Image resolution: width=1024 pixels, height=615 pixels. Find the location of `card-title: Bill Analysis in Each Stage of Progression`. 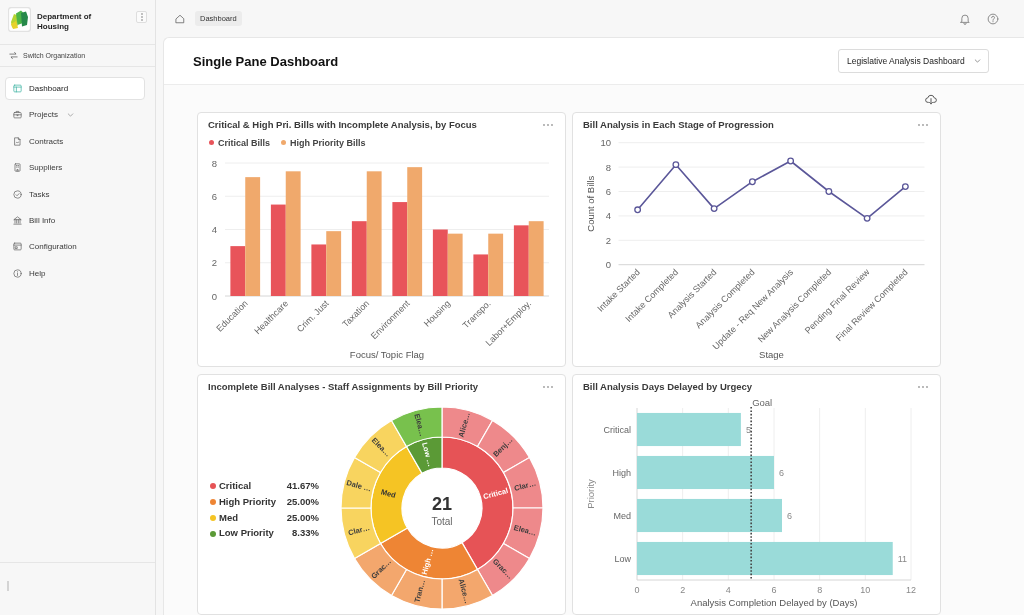

card-title: Bill Analysis in Each Stage of Progression is located at coordinates (678, 124).